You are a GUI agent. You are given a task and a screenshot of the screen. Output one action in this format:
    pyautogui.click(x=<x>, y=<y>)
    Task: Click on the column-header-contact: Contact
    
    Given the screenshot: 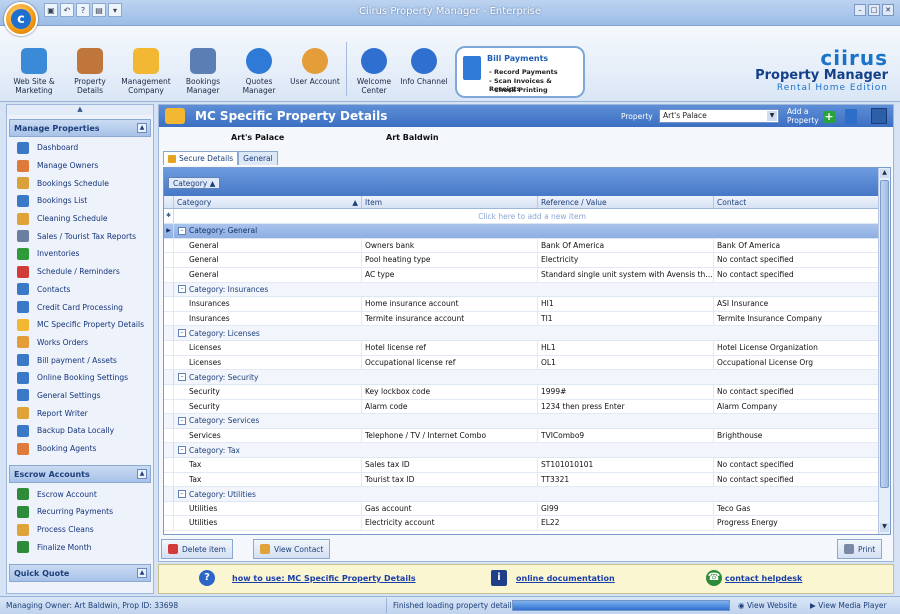 What is the action you would take?
    pyautogui.click(x=797, y=202)
    